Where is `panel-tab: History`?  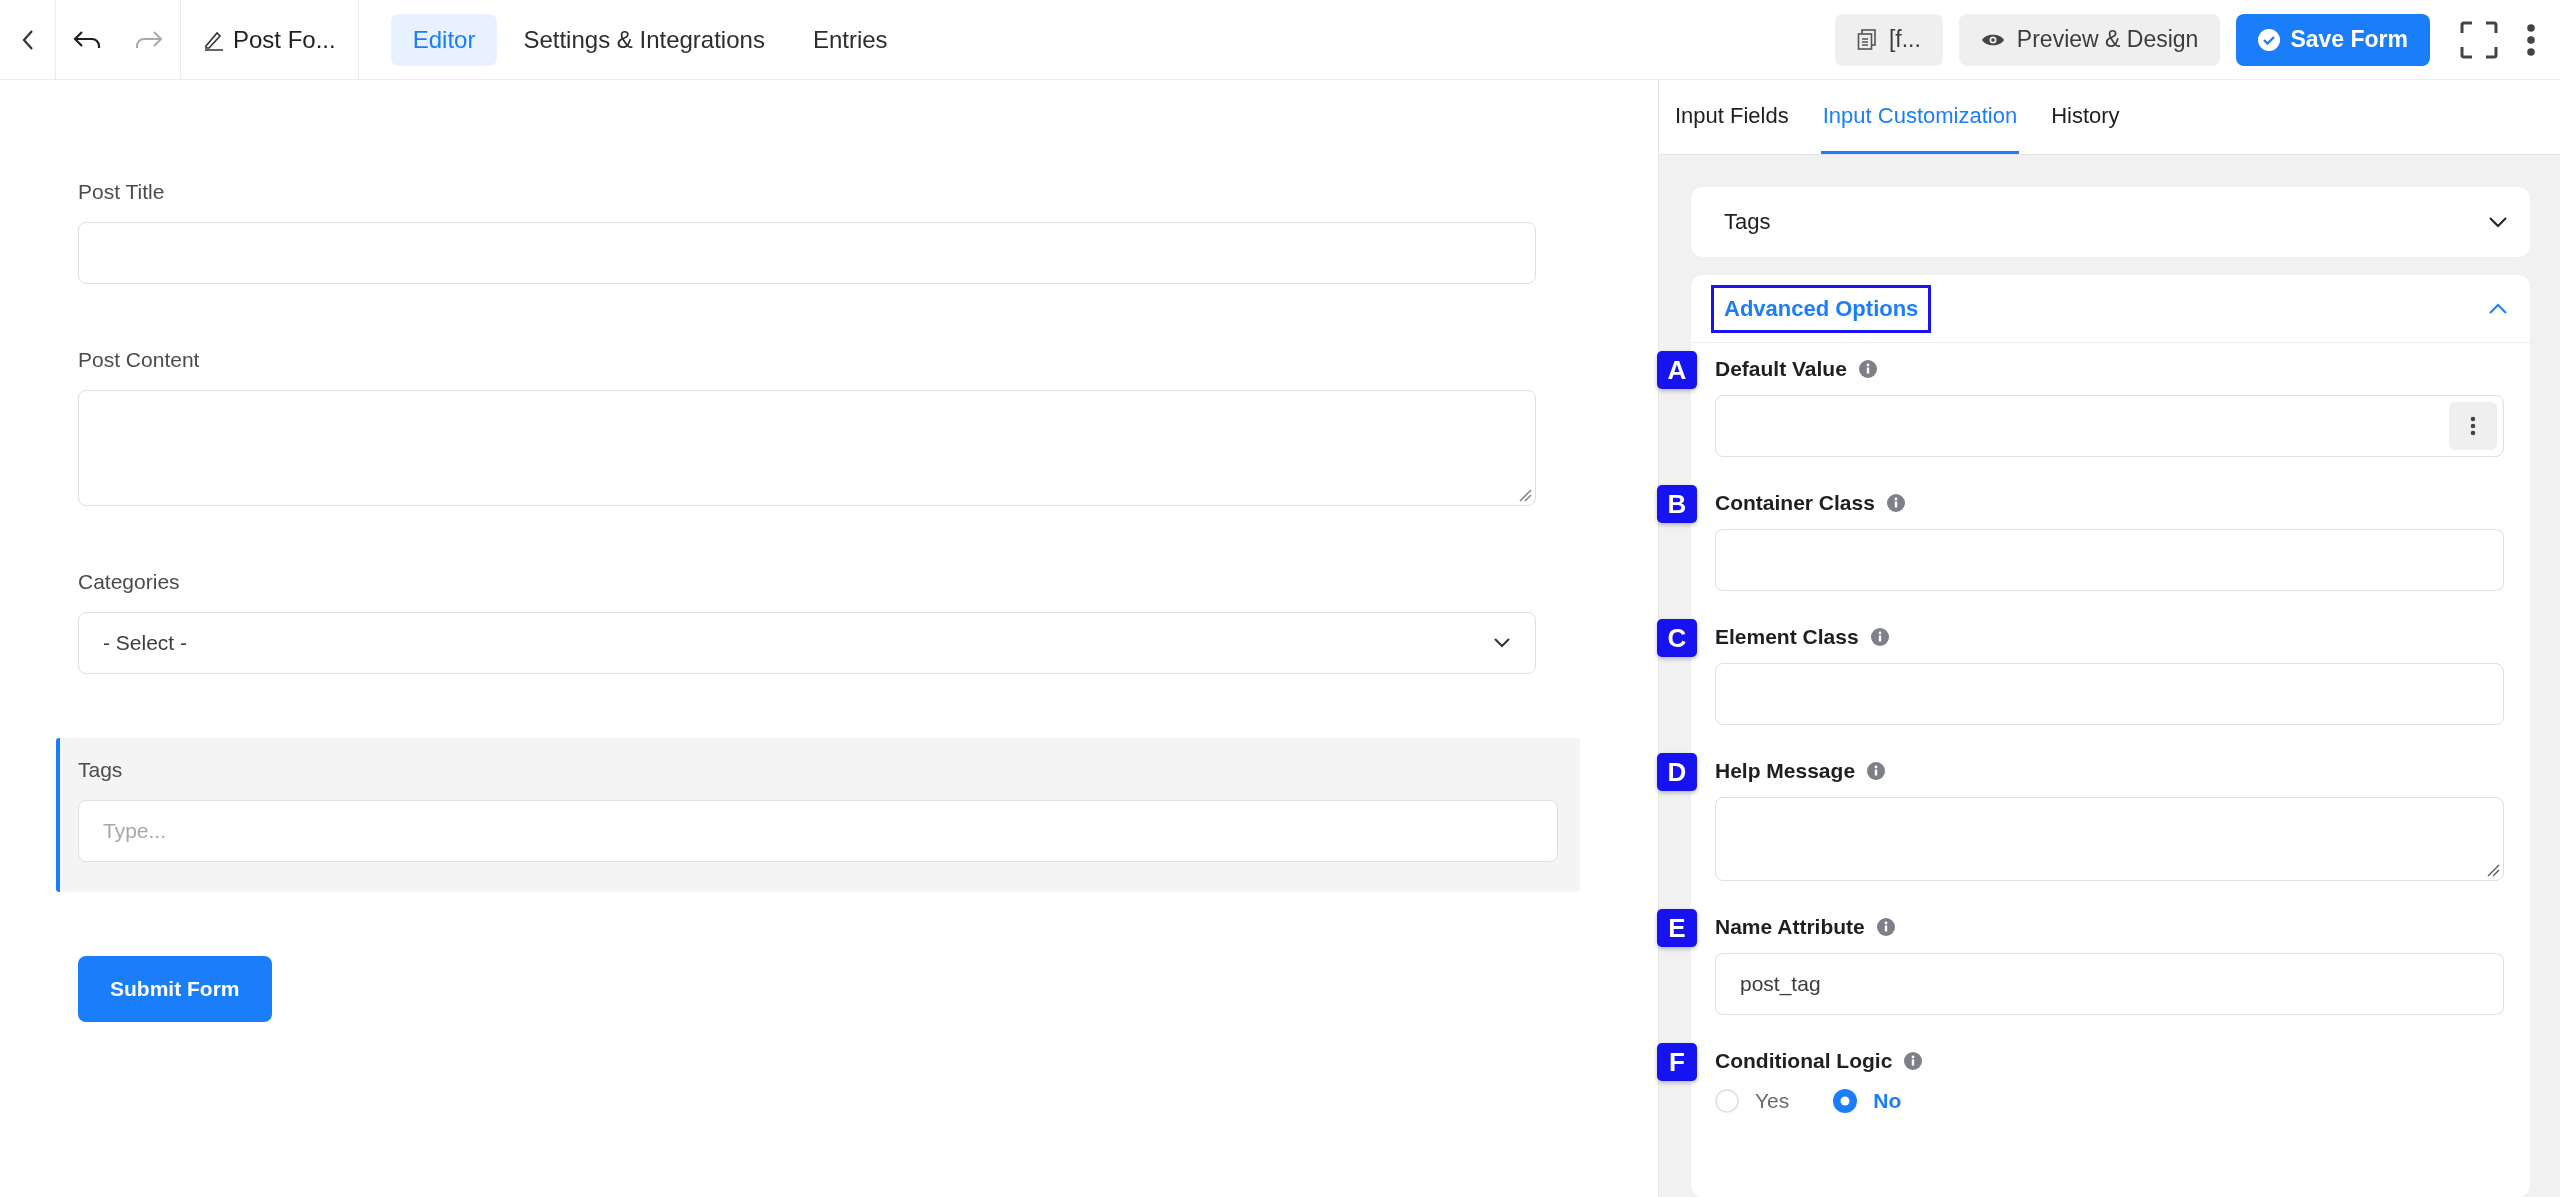 panel-tab: History is located at coordinates (2085, 117).